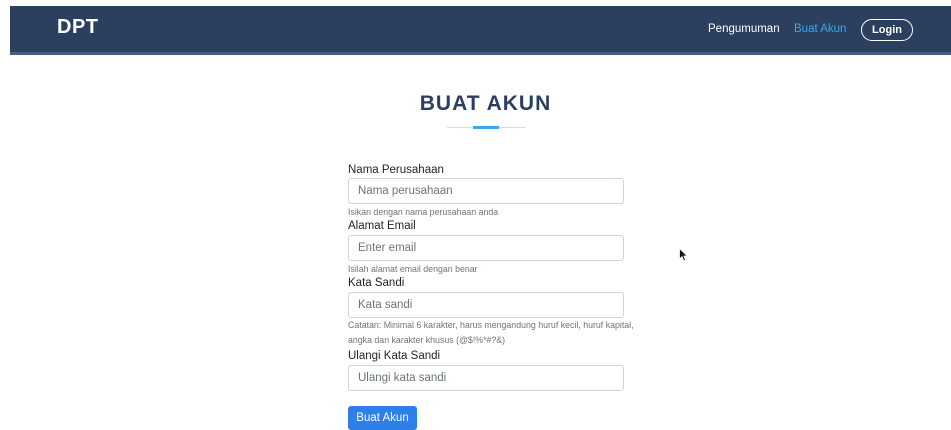 Image resolution: width=951 pixels, height=430 pixels. What do you see at coordinates (382, 226) in the screenshot?
I see `email-label: Alamat Email` at bounding box center [382, 226].